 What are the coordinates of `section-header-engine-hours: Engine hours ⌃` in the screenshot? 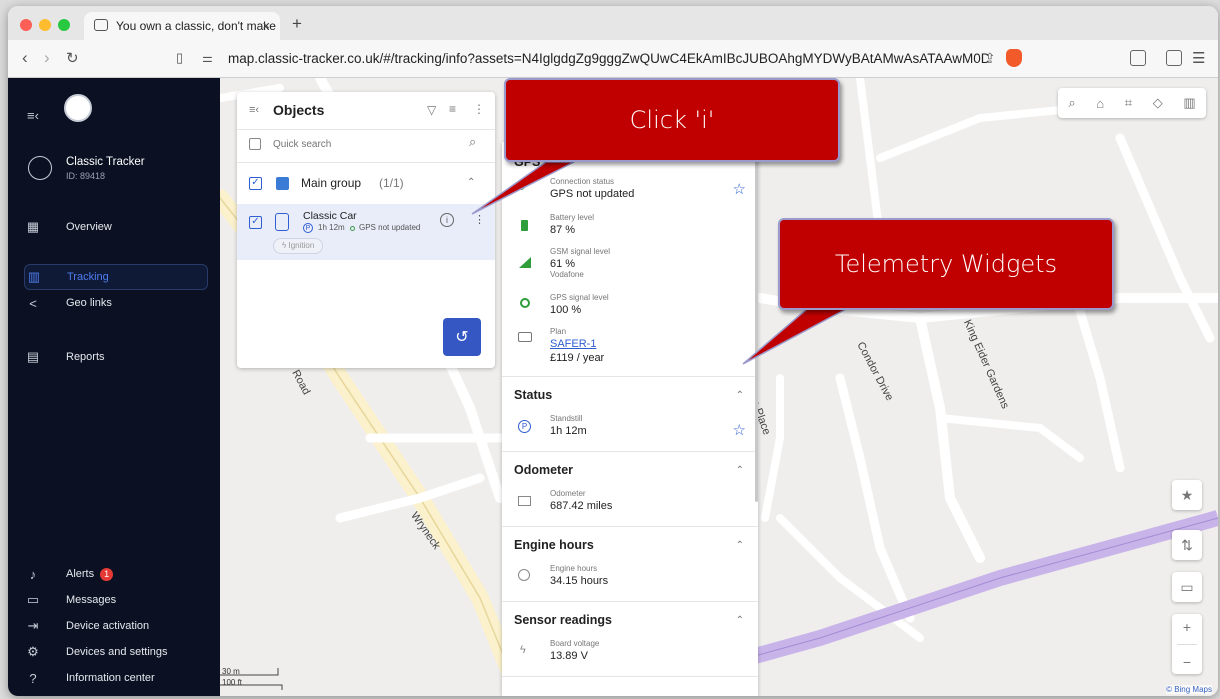 It's located at (630, 545).